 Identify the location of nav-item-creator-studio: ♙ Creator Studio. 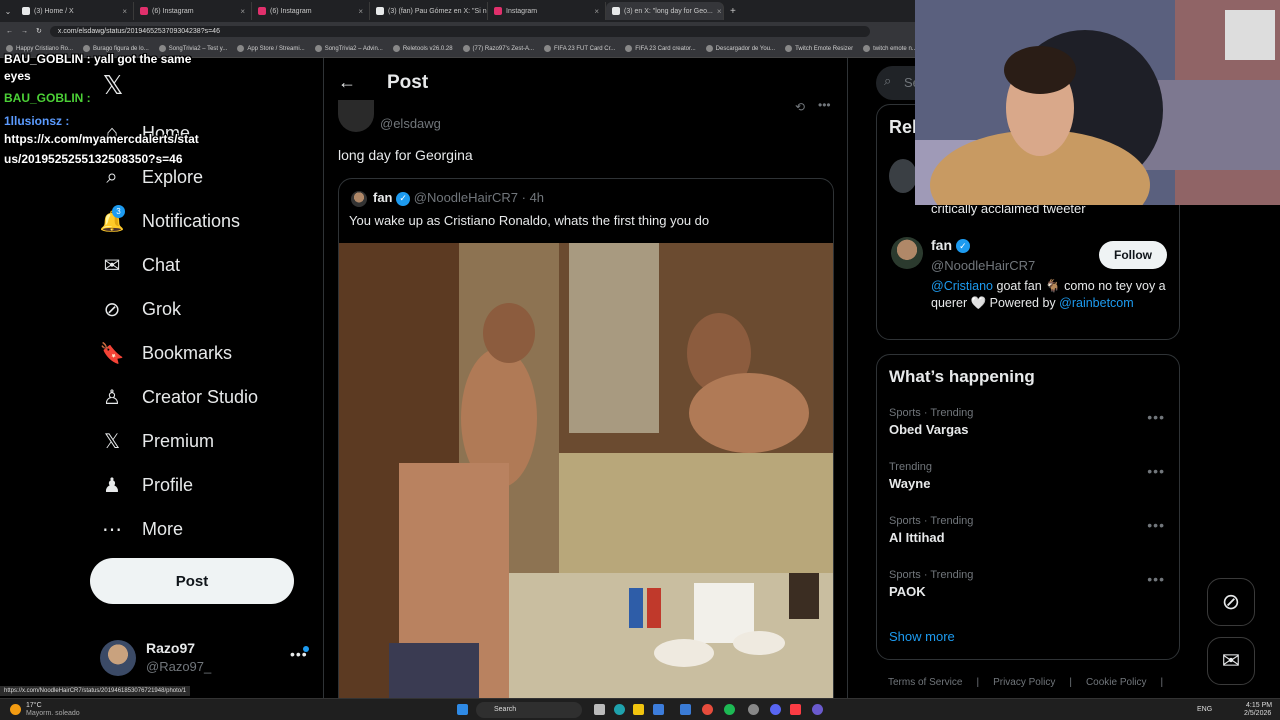
(179, 397).